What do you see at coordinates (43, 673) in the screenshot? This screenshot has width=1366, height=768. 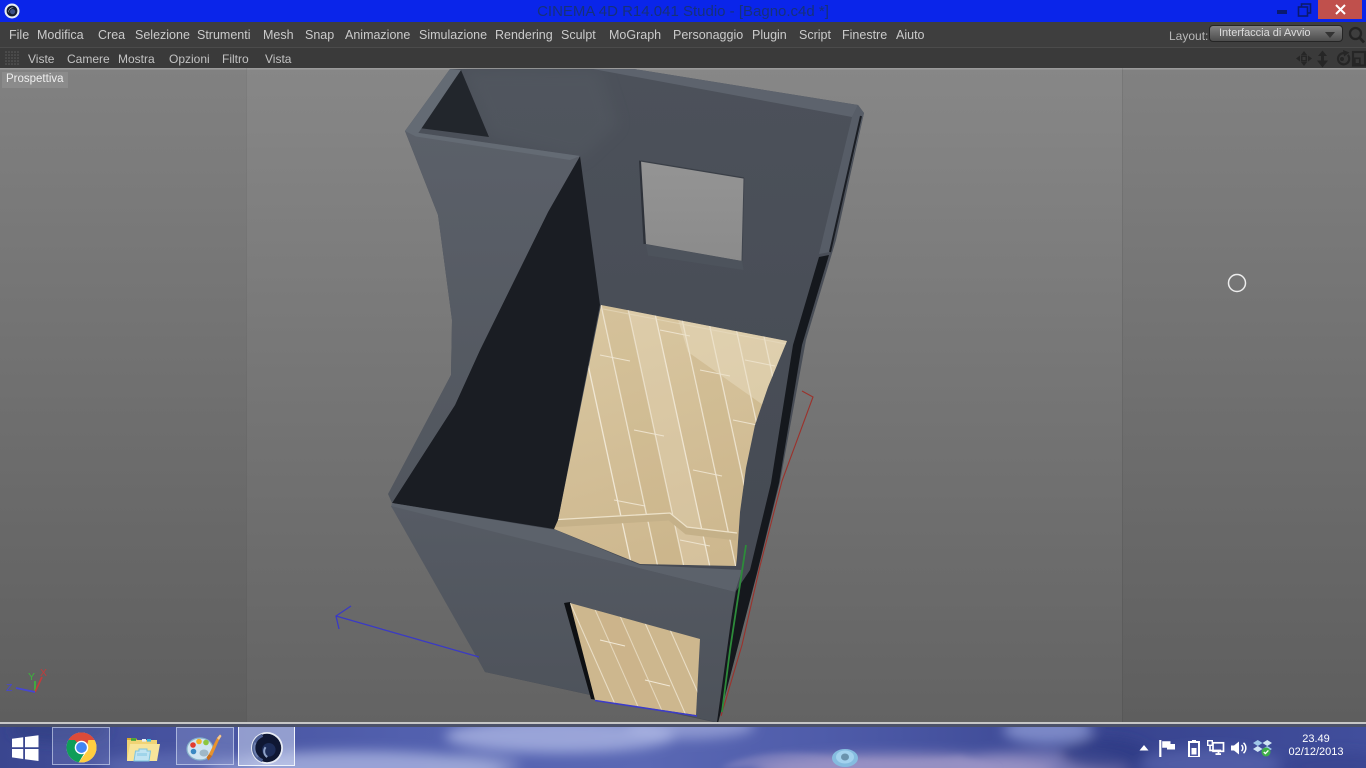 I see `svg-text: X` at bounding box center [43, 673].